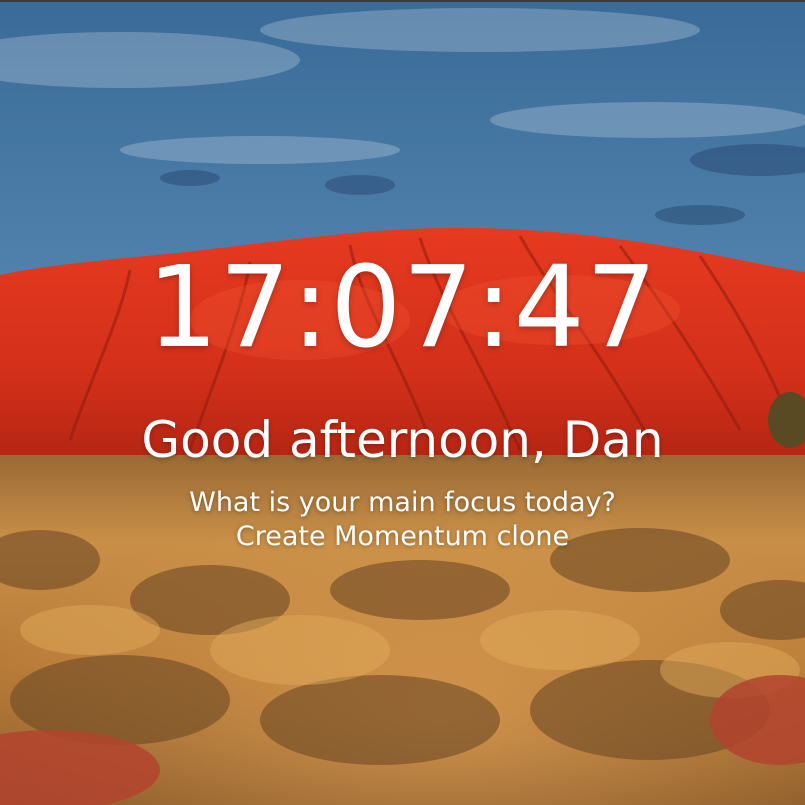 This screenshot has height=805, width=805. Describe the element at coordinates (402, 502) in the screenshot. I see `focus-question: What is your main focus today?` at that location.